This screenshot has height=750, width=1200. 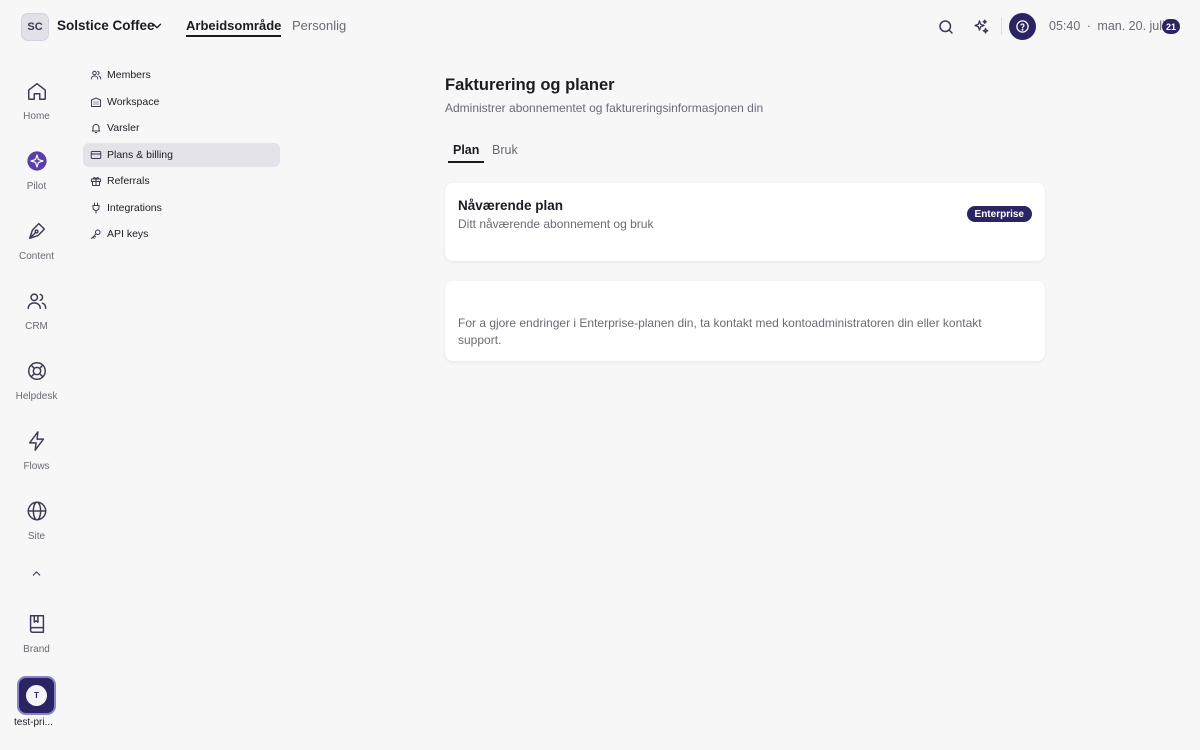 What do you see at coordinates (511, 205) in the screenshot?
I see `current-plan-title: Nåværende plan` at bounding box center [511, 205].